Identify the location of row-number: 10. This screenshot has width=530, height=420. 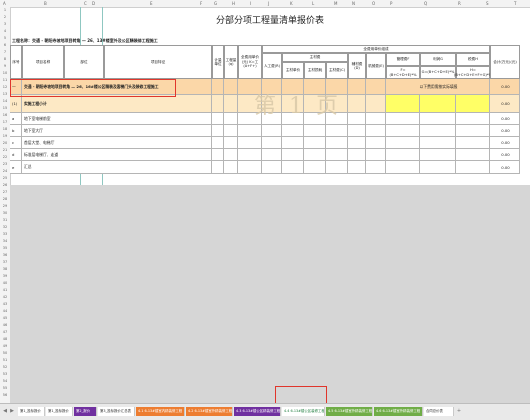
(5, 73).